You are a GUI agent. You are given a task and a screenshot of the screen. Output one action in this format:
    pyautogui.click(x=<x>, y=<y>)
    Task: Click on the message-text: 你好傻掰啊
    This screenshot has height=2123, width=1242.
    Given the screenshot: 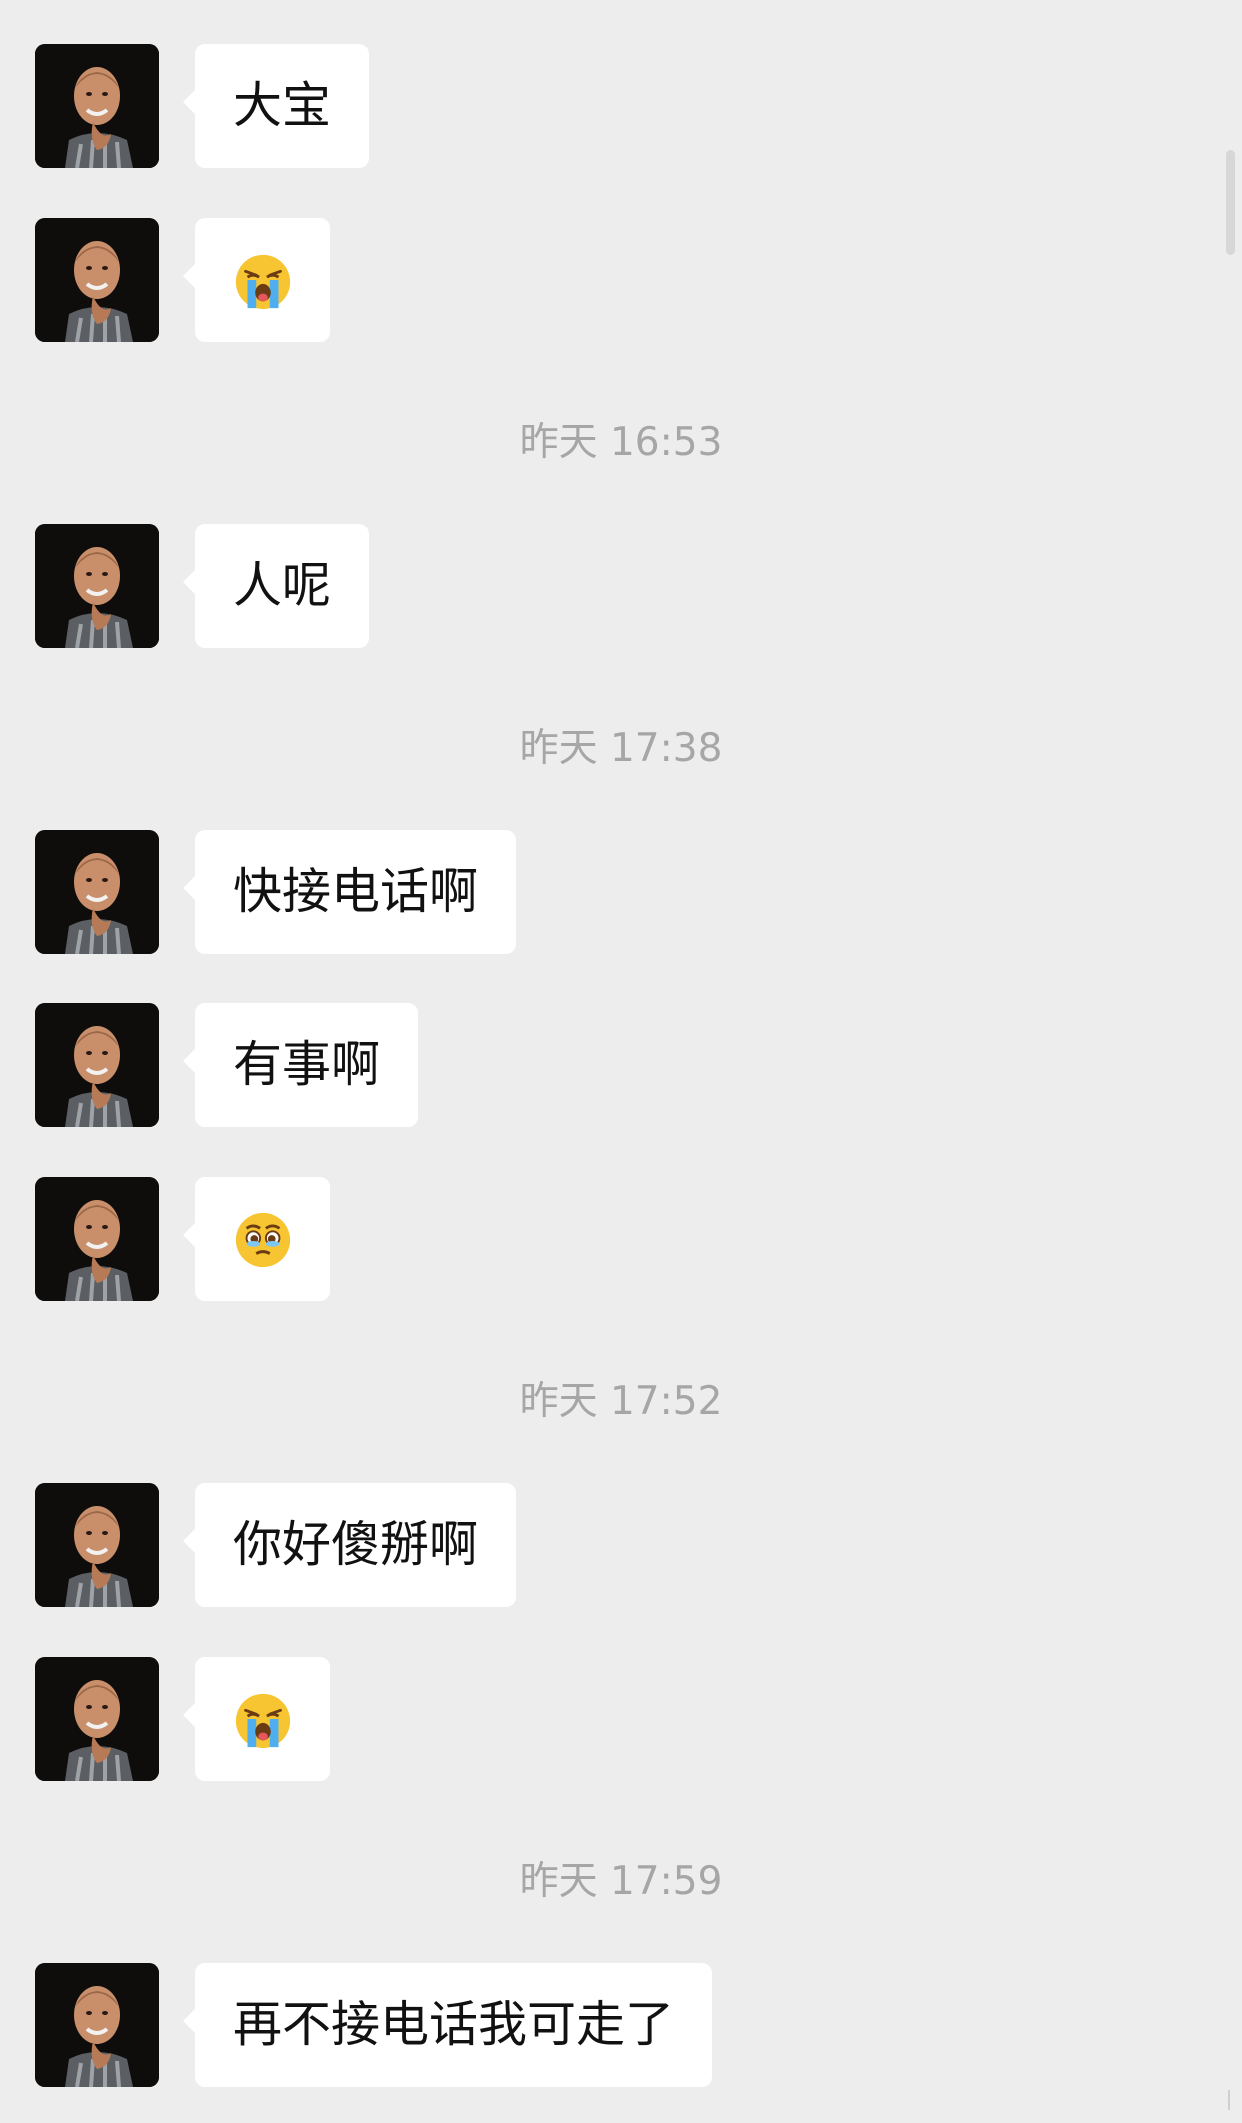 What is the action you would take?
    pyautogui.click(x=356, y=1544)
    